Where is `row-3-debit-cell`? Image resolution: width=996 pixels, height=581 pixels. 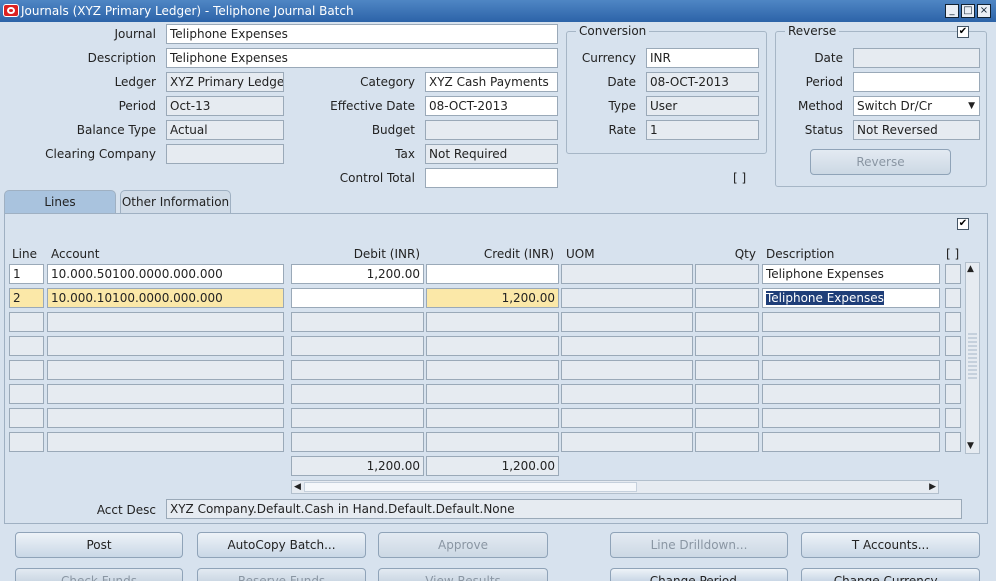 row-3-debit-cell is located at coordinates (357, 322).